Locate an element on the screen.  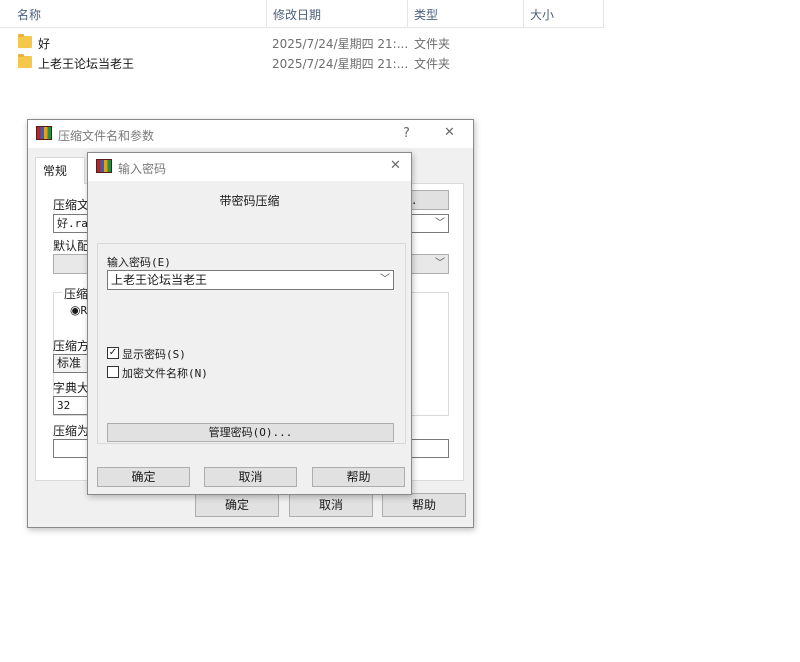
column-modified: 修改日期 is located at coordinates (297, 14).